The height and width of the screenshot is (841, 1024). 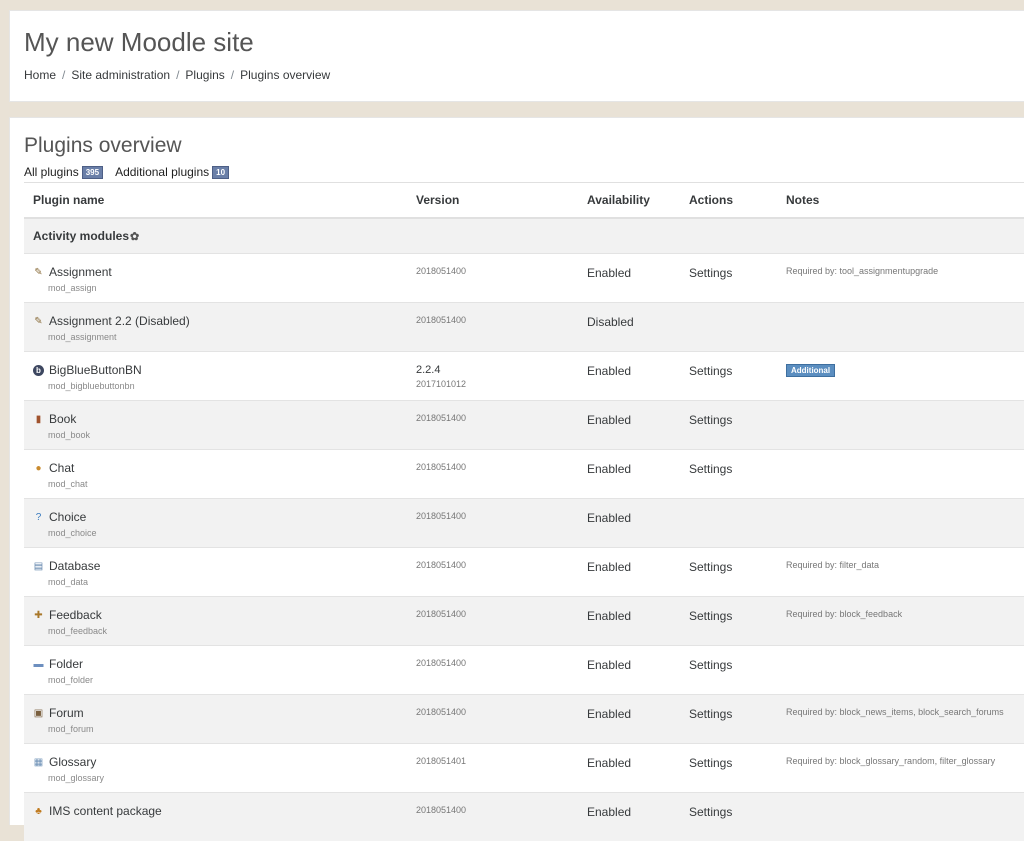 I want to click on plugin-name: Assignment, so click(x=228, y=272).